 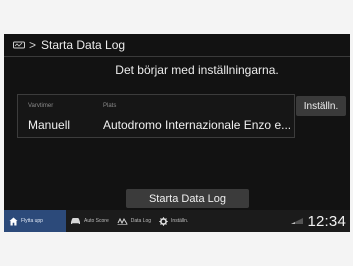 I want to click on nav-item-auto-score: Auto Score, so click(x=89, y=221).